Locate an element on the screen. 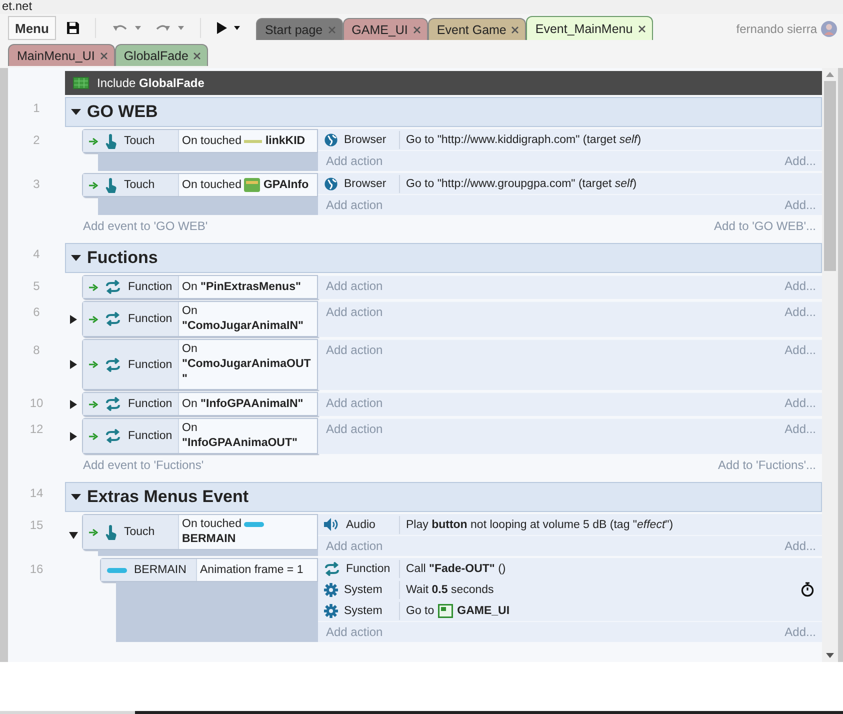 This screenshot has width=843, height=714. action-text: Go to "http://www.kiddigraph.com" (target self) is located at coordinates (524, 140).